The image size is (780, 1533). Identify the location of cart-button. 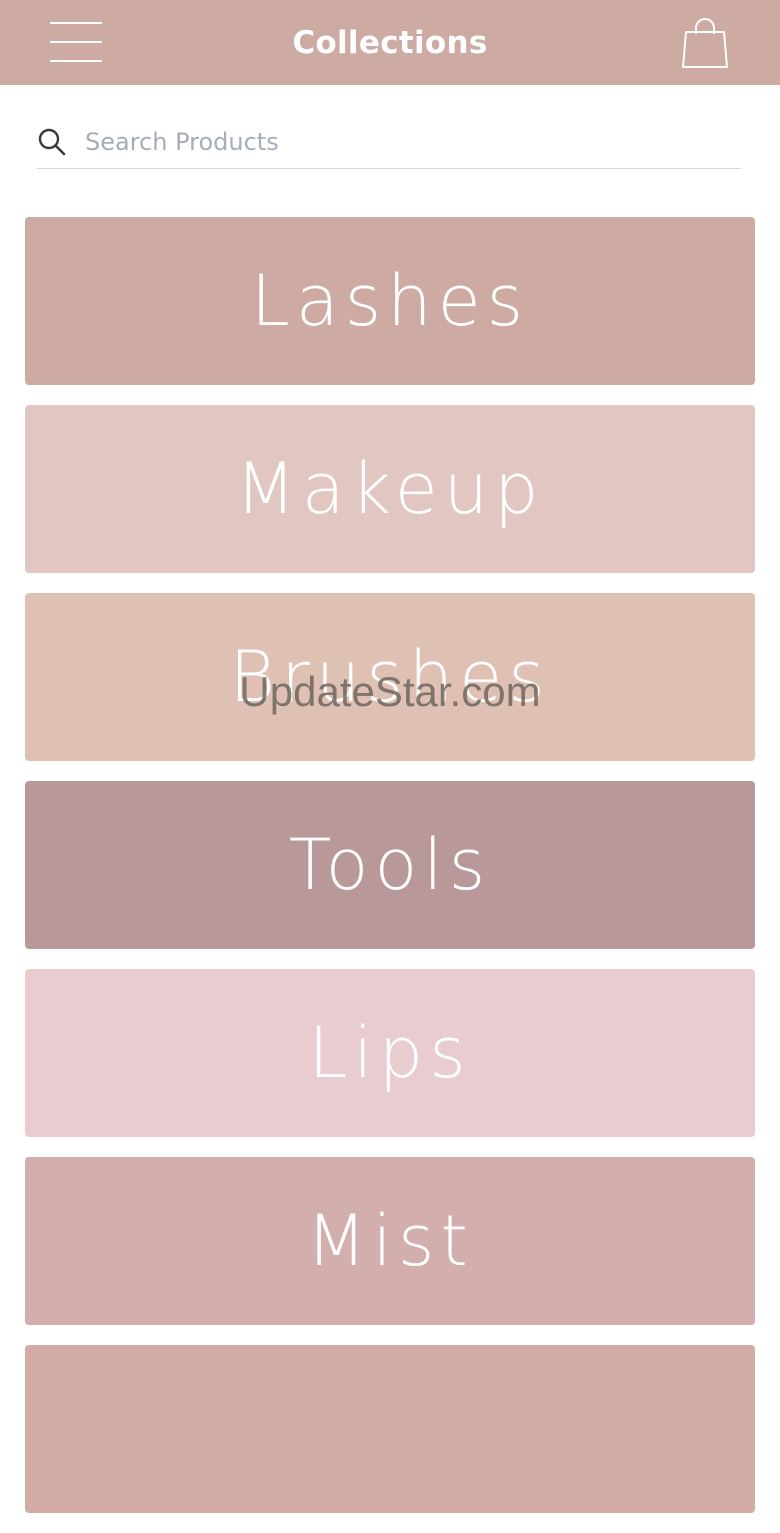
(705, 43).